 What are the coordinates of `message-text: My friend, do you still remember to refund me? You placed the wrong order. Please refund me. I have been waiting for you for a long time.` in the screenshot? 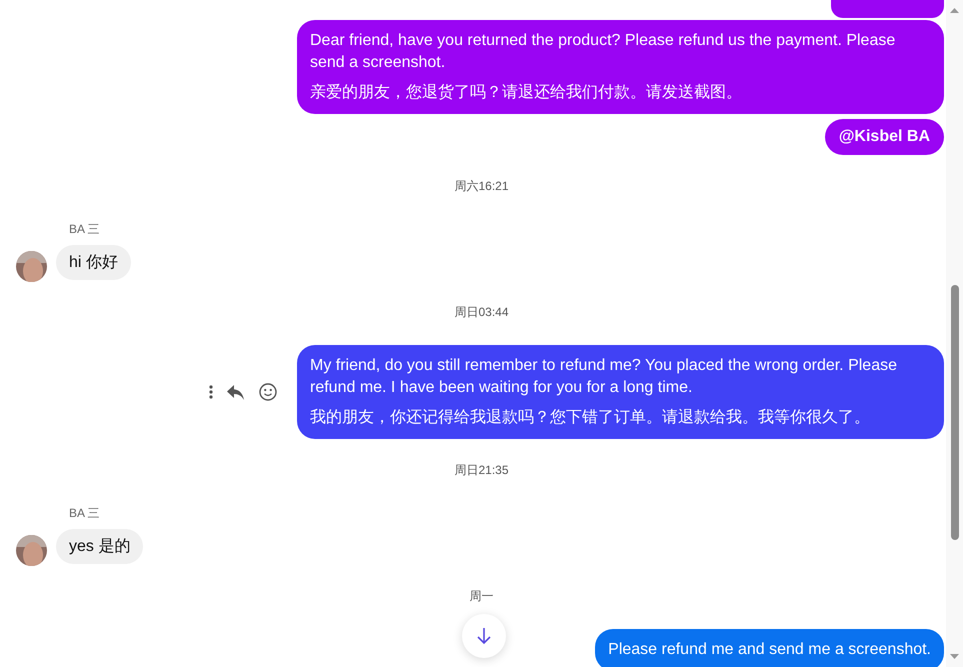 It's located at (604, 377).